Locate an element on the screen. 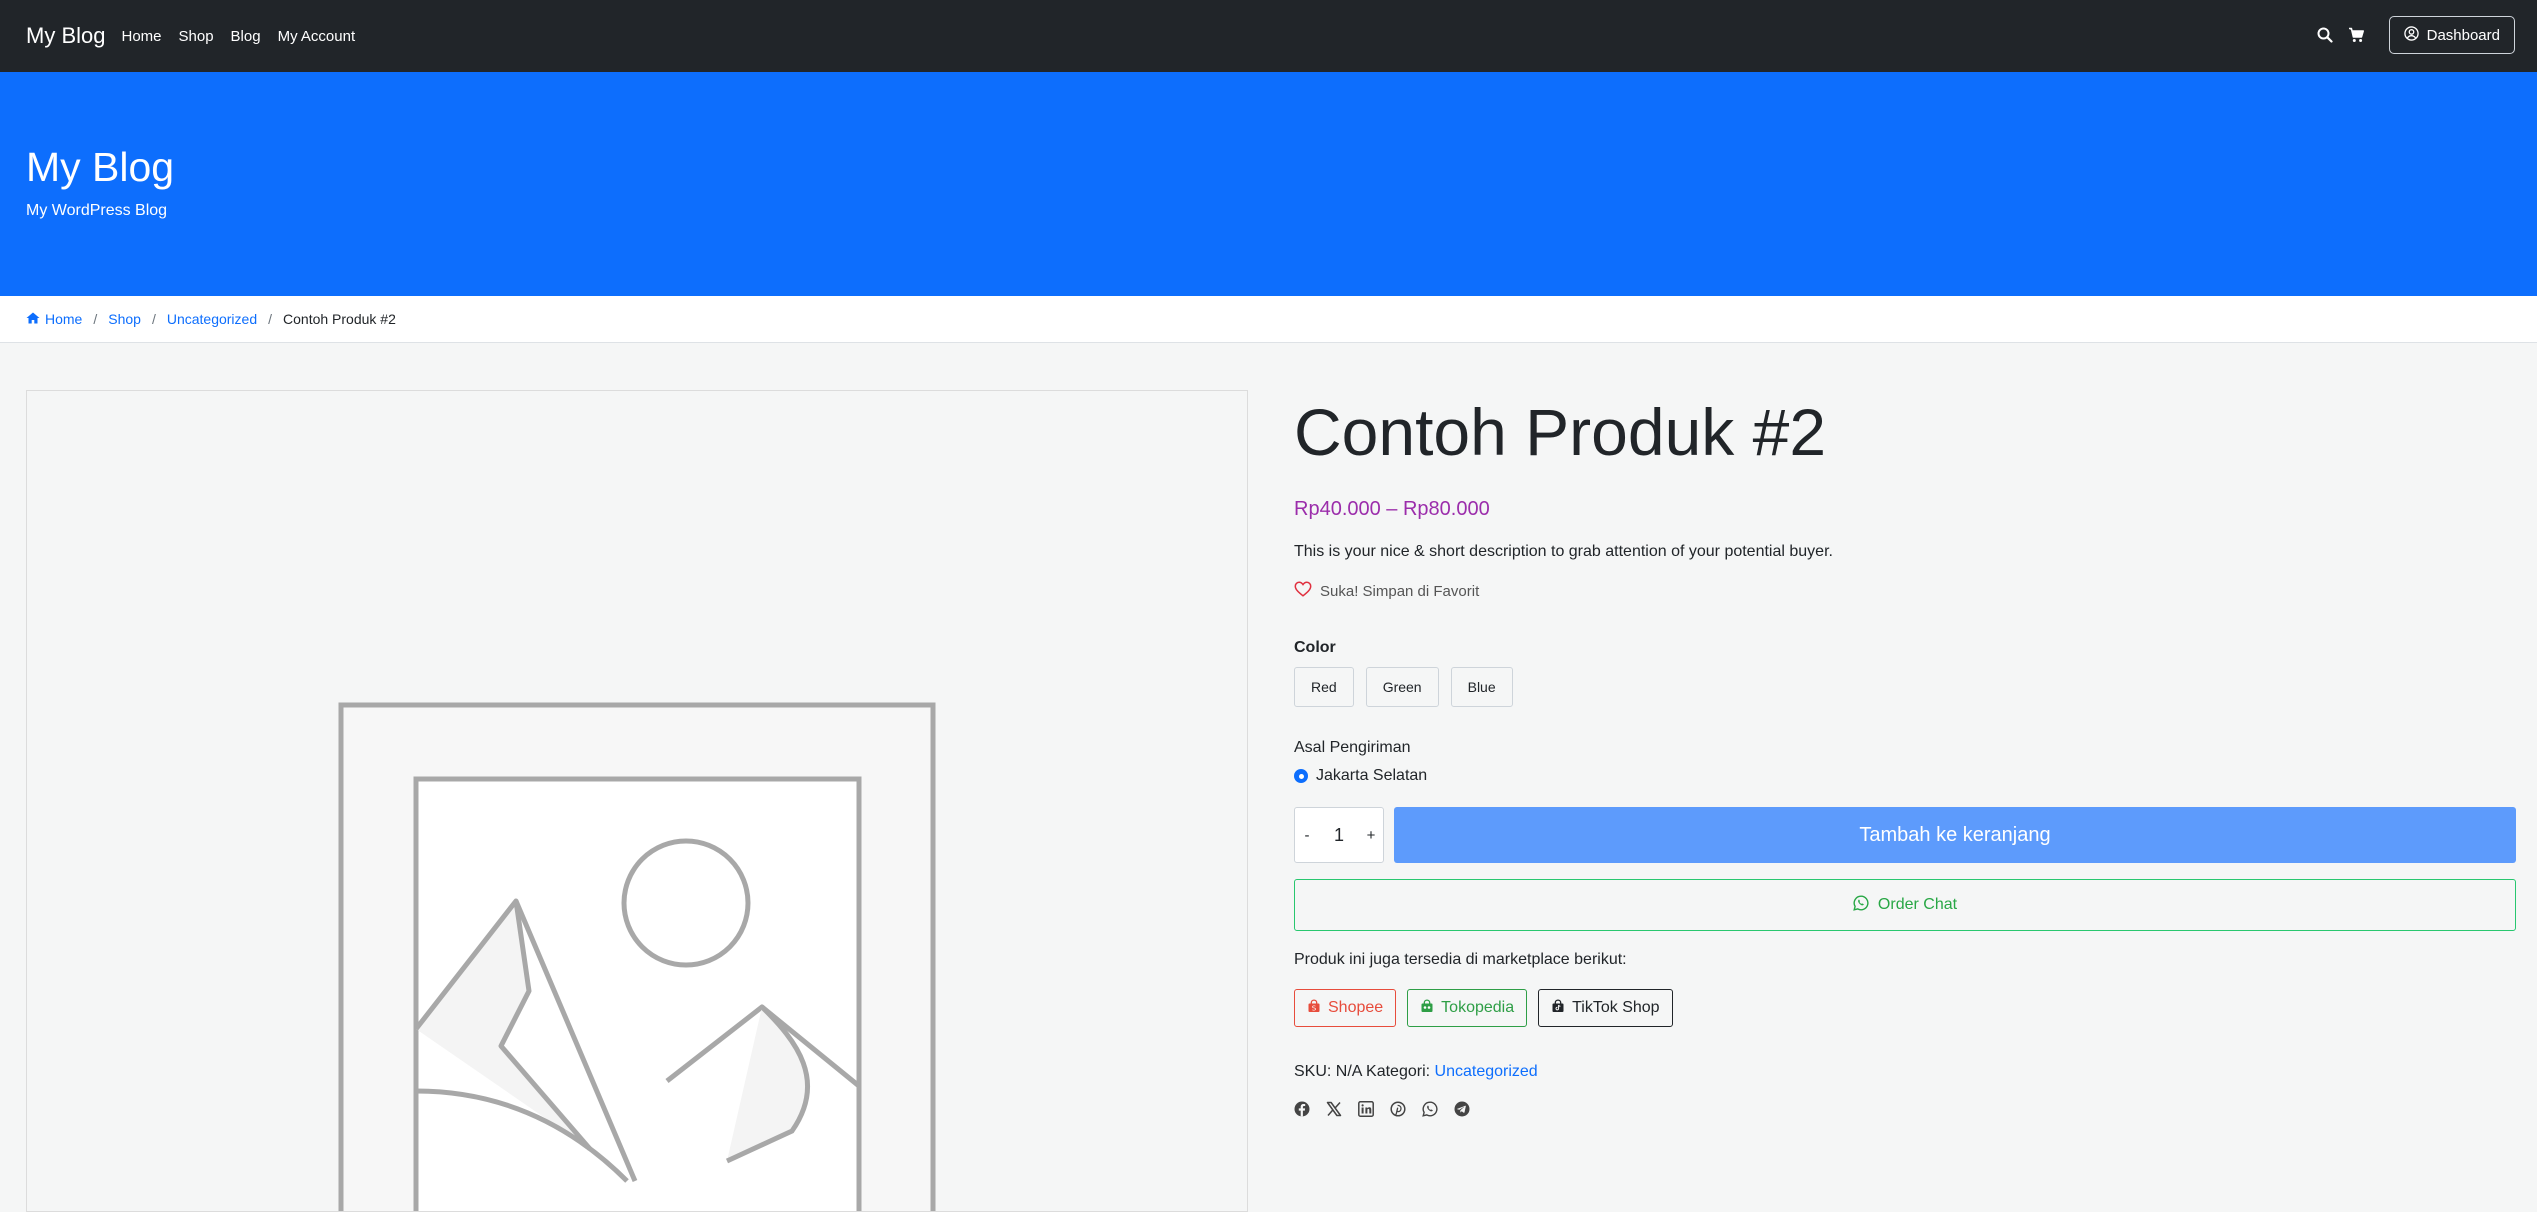  add-to-cart-row: - + Tambah ke keranjang is located at coordinates (1905, 835).